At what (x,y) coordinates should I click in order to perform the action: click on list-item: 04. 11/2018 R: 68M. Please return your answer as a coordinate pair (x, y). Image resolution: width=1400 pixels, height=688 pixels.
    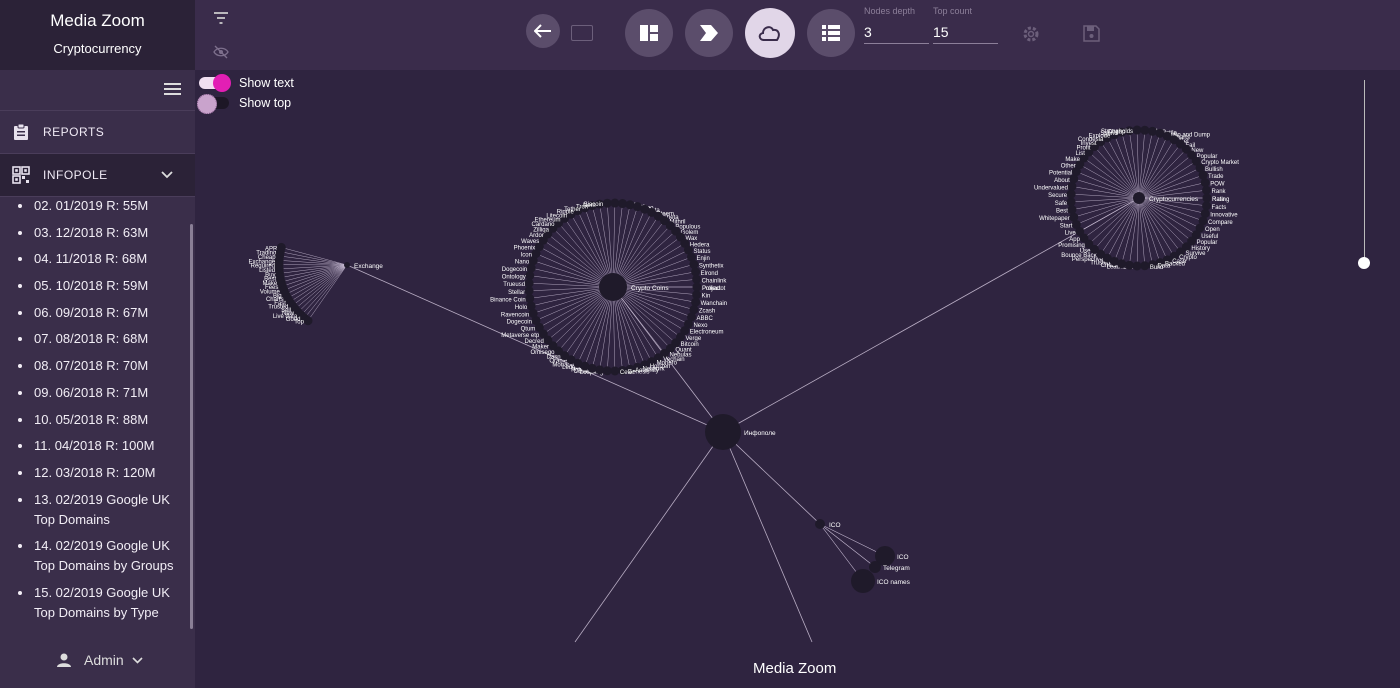
    Looking at the image, I should click on (97, 259).